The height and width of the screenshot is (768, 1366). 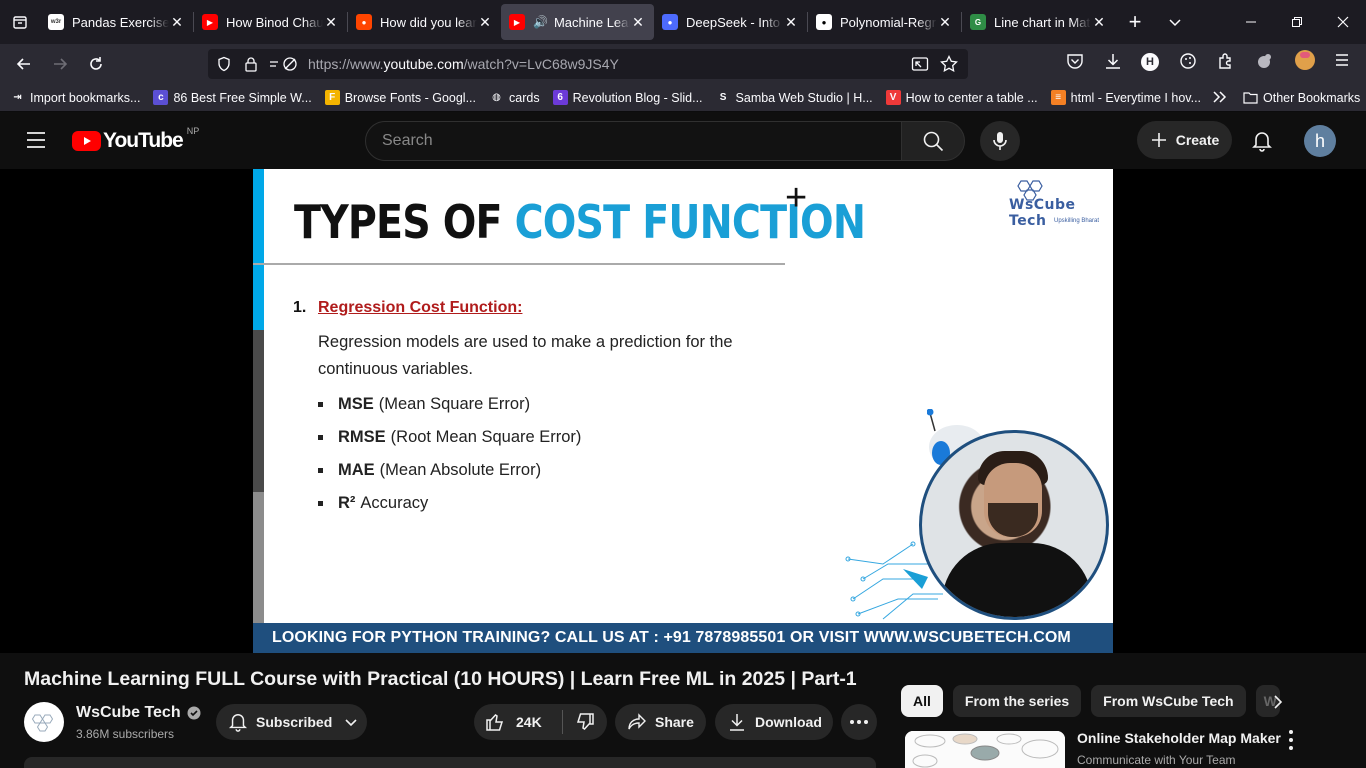 I want to click on other-bookmarks: Other Bookmarks, so click(x=1301, y=97).